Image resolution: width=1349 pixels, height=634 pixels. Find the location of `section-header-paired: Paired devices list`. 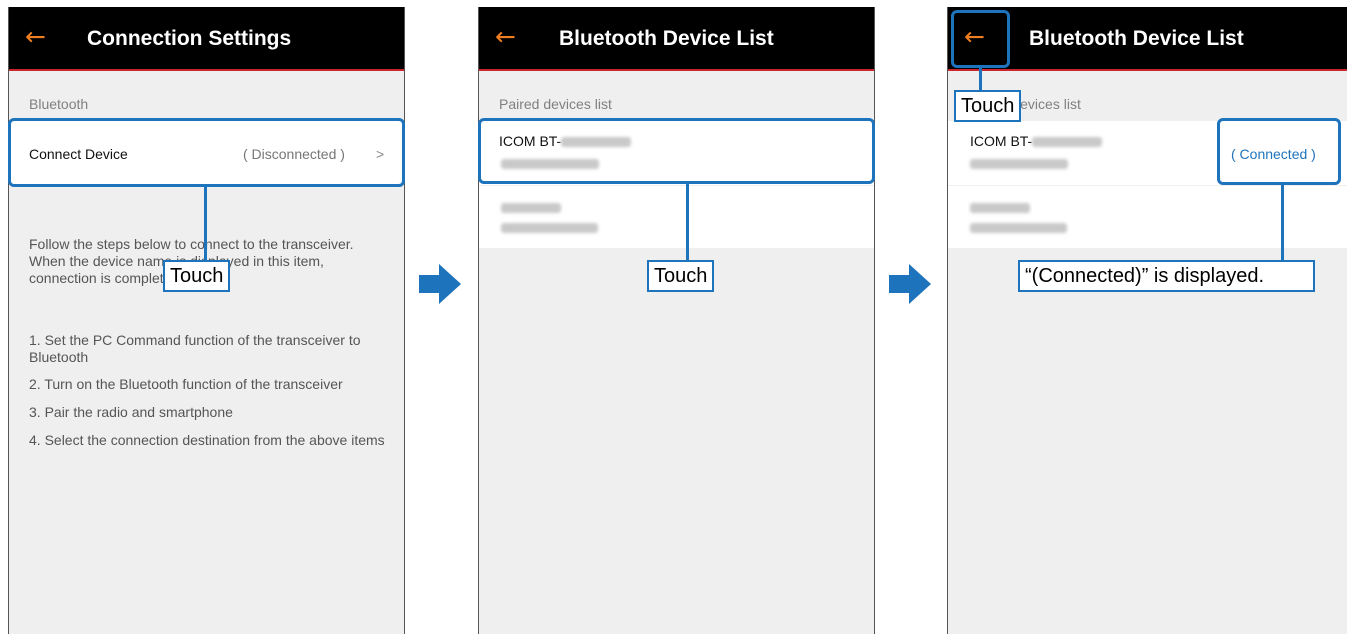

section-header-paired: Paired devices list is located at coordinates (555, 104).